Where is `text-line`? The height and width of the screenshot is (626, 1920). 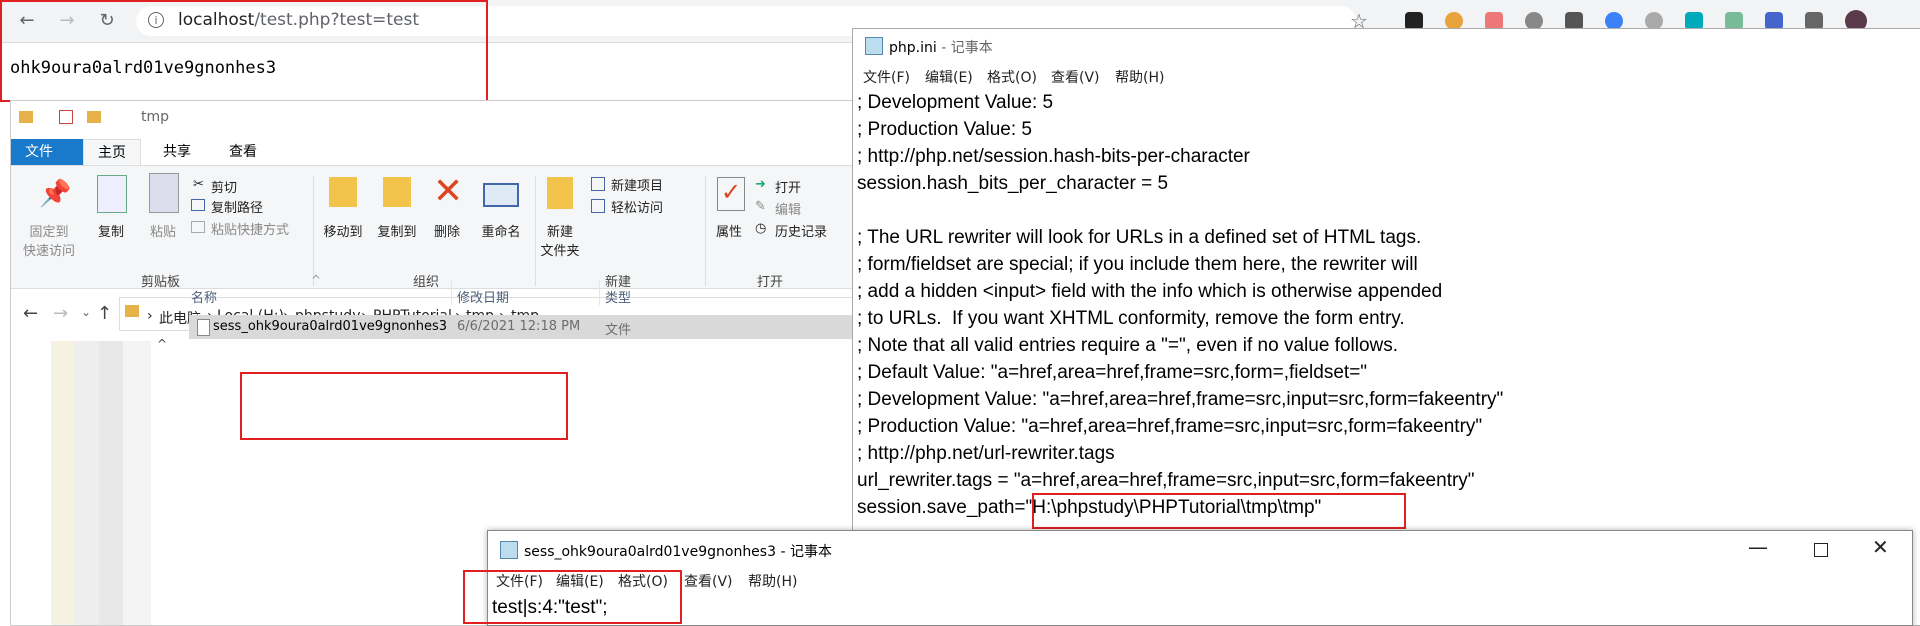 text-line is located at coordinates (1180, 210).